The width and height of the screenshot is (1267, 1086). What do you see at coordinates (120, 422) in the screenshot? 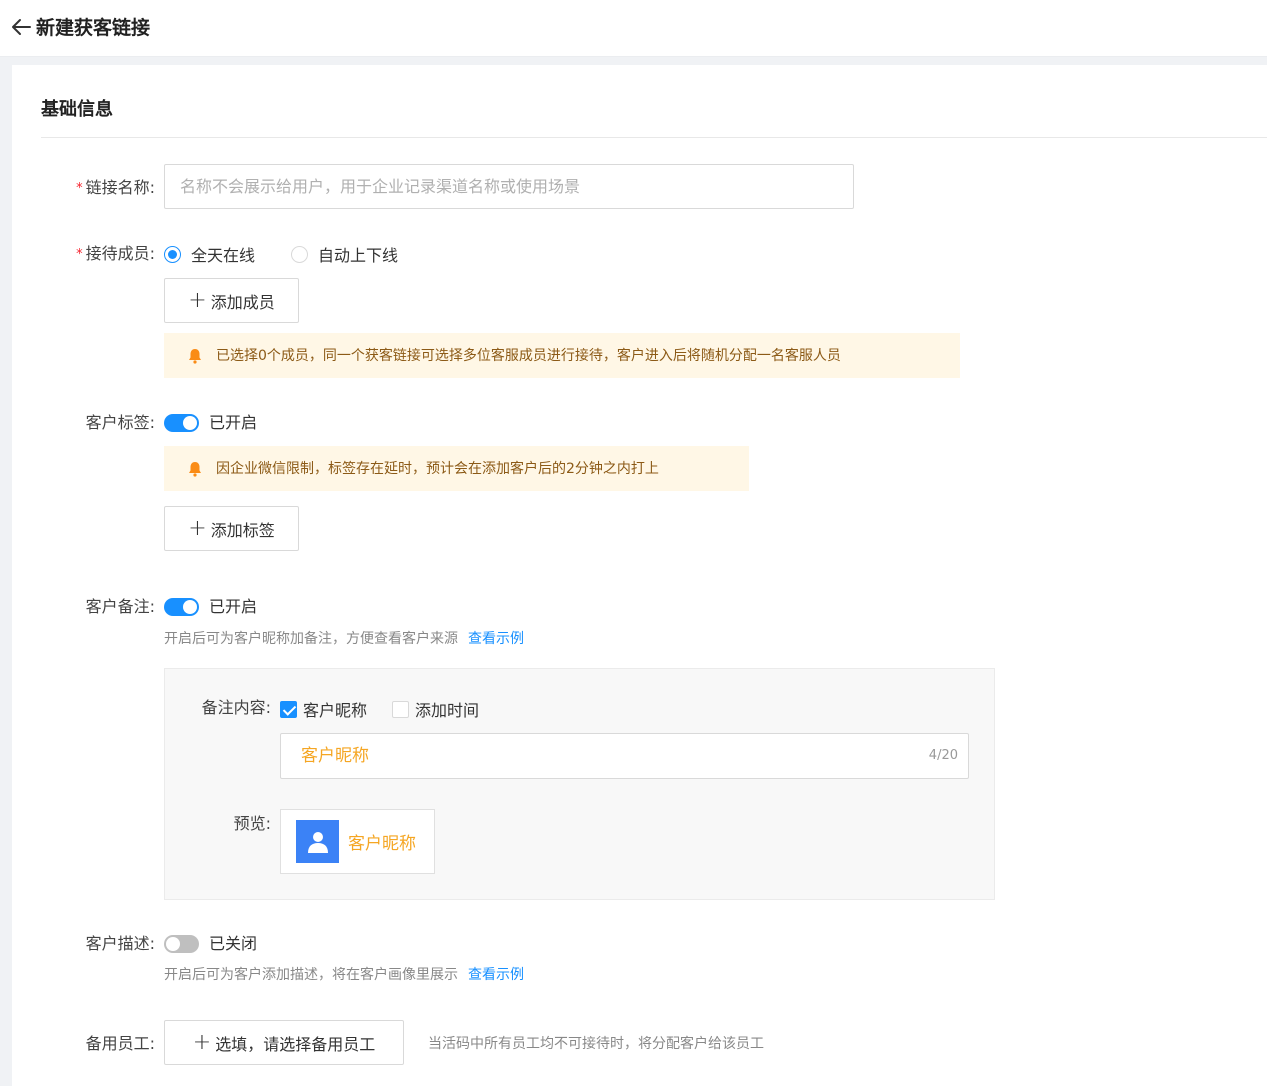
I see `tags-label: 客户标签:` at bounding box center [120, 422].